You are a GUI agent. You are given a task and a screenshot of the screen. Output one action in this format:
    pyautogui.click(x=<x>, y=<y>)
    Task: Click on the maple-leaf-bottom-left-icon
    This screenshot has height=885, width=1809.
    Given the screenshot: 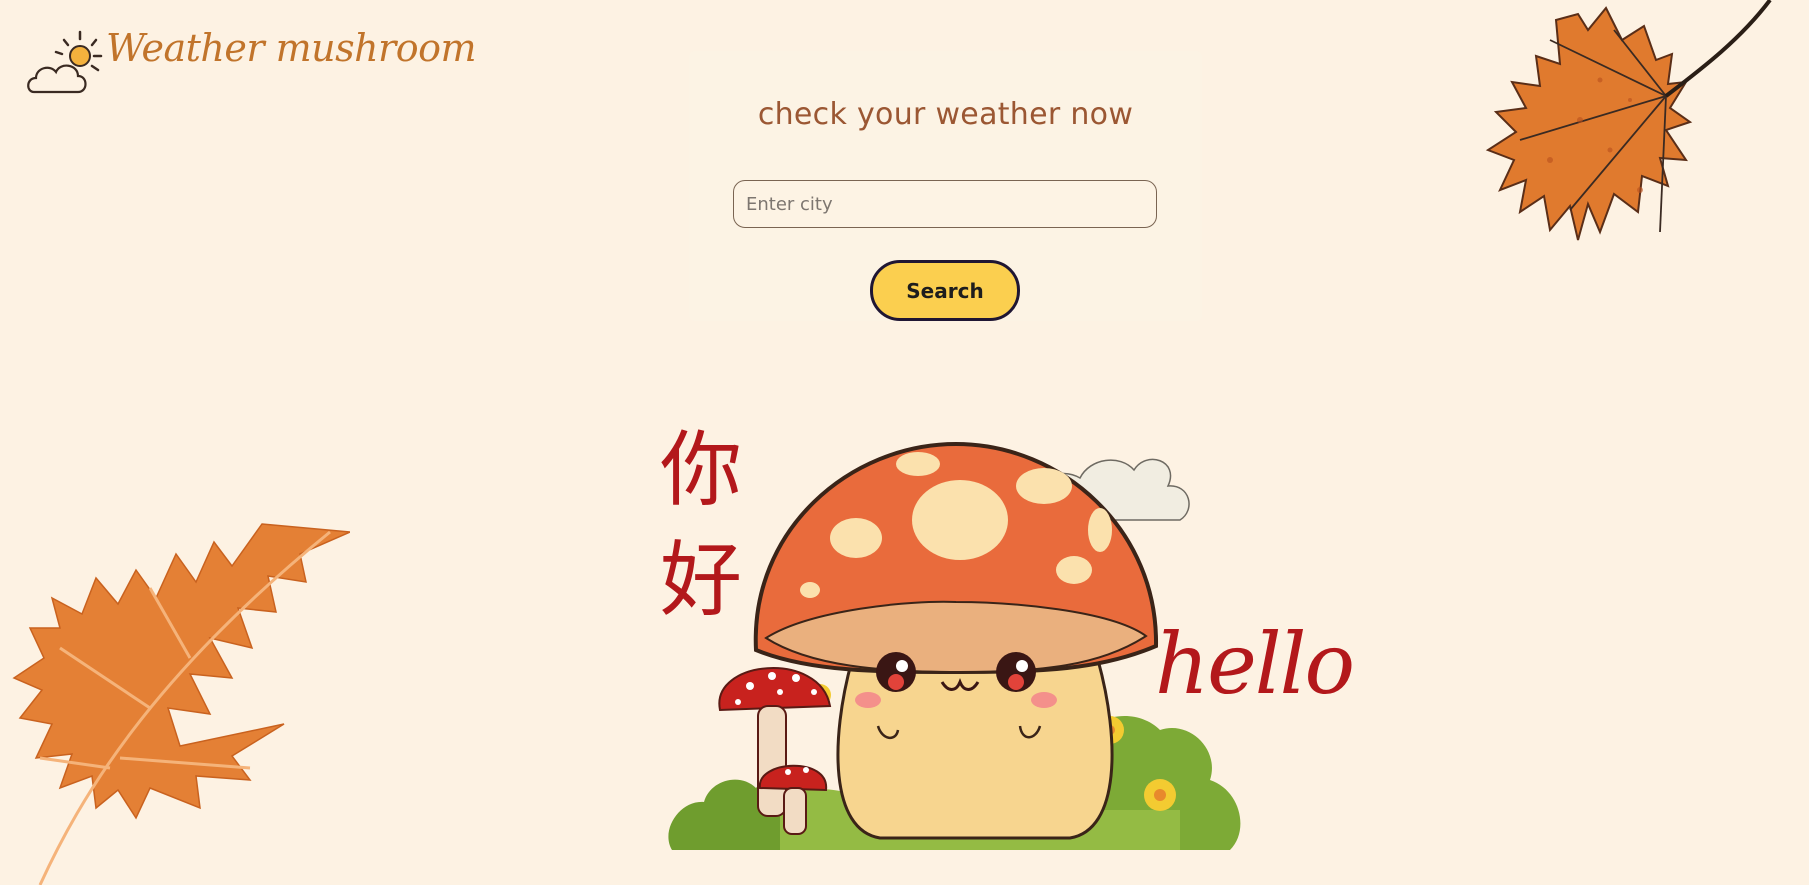 What is the action you would take?
    pyautogui.click(x=181, y=704)
    